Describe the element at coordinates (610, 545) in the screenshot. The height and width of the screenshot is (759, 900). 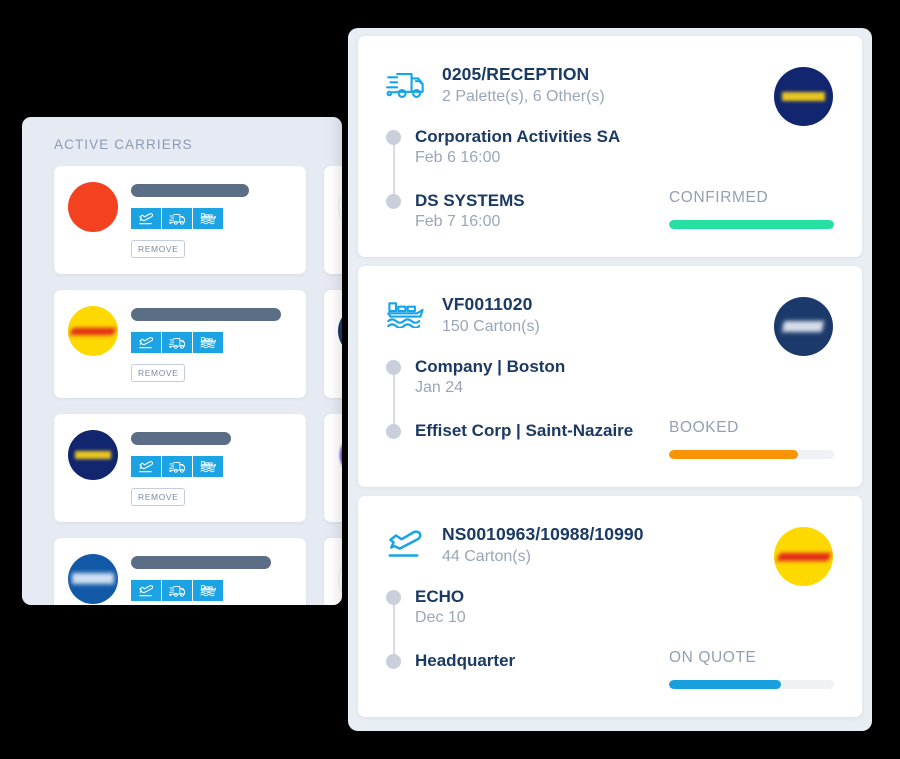
I see `shipment-header: NS0010963/10988/10990 44 Carton(s)` at that location.